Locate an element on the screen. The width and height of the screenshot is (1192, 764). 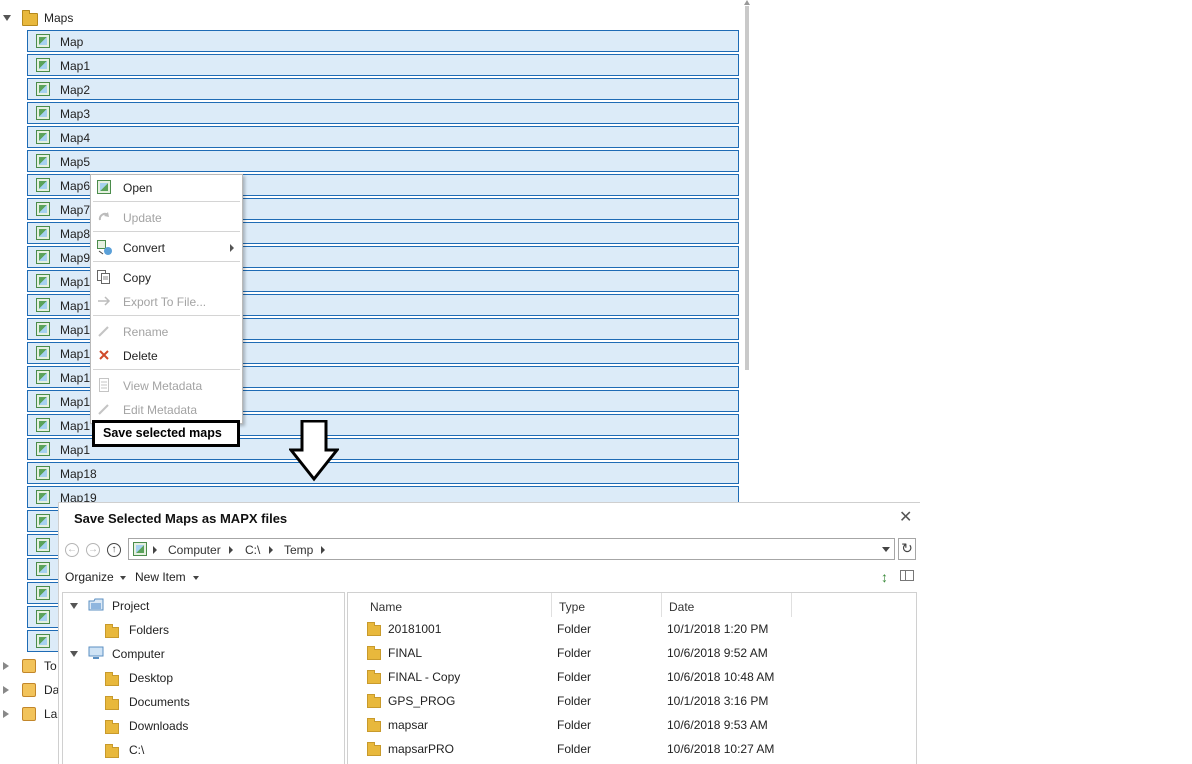
organize-caret-icon is located at coordinates (123, 578).